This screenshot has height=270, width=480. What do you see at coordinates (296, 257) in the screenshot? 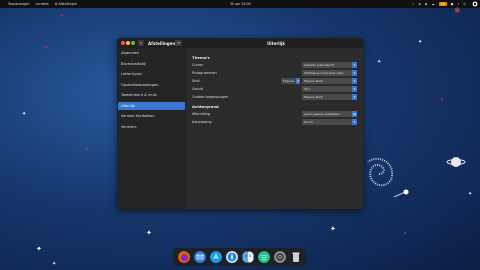
I see `trash-icon` at bounding box center [296, 257].